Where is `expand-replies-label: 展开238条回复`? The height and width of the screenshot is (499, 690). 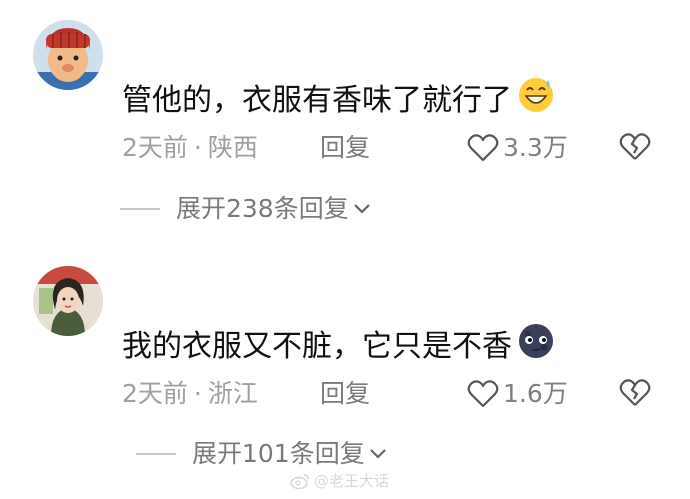
expand-replies-label: 展开238条回复 is located at coordinates (262, 208).